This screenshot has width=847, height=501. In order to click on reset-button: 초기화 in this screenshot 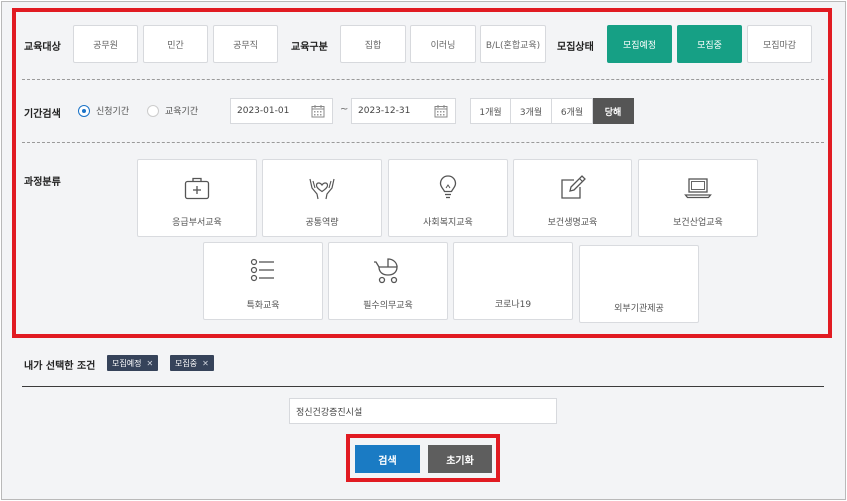, I will do `click(460, 459)`.